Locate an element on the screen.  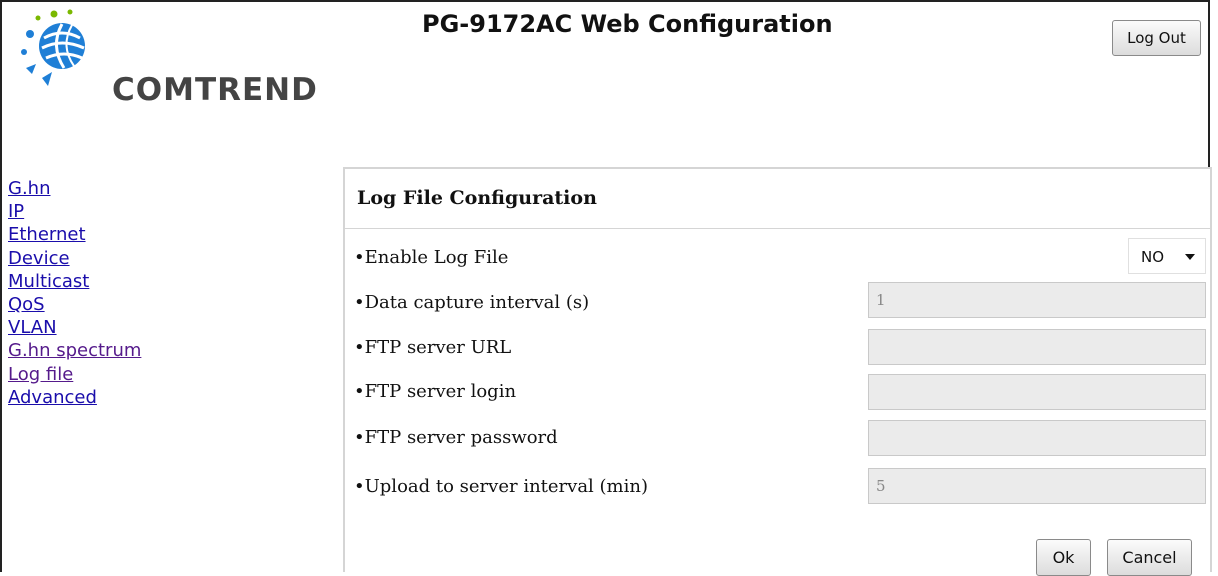
nav-item-ethernet: Ethernet is located at coordinates (74, 234).